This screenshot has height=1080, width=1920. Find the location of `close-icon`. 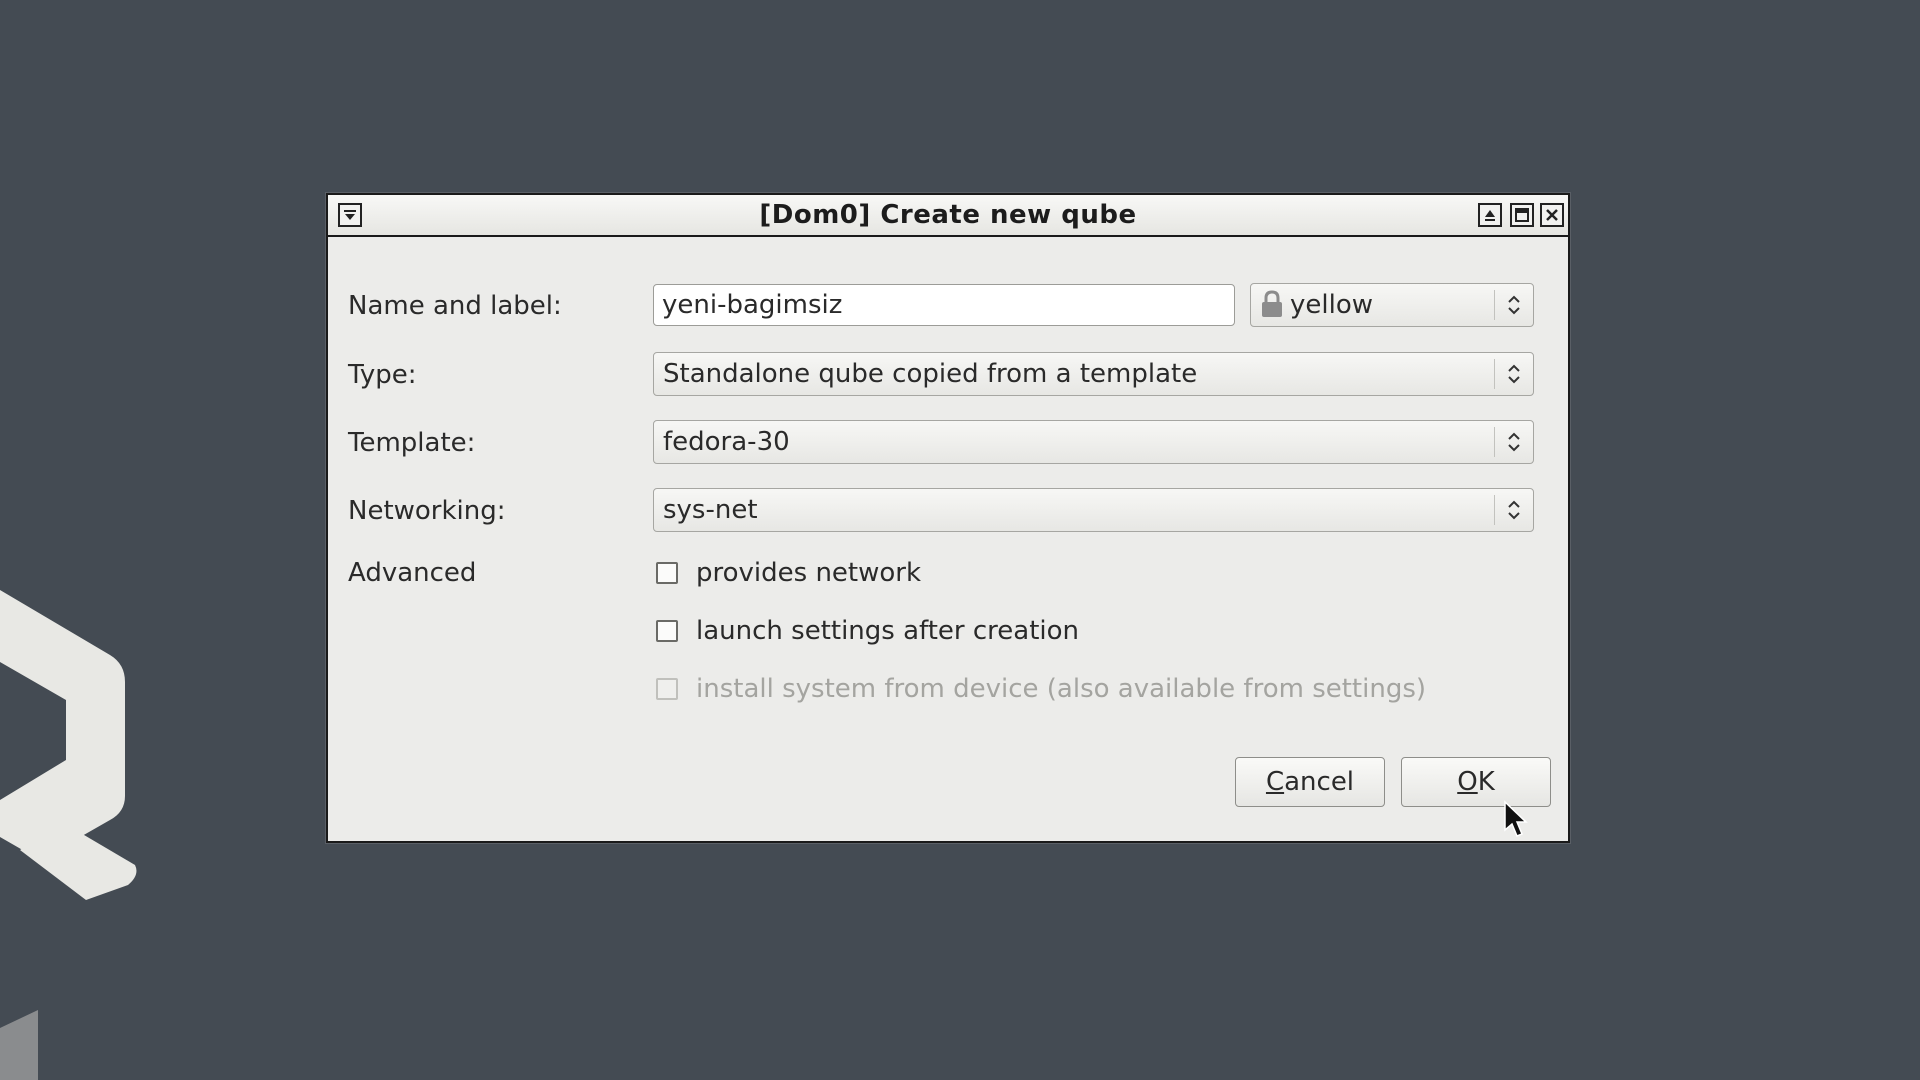

close-icon is located at coordinates (1552, 215).